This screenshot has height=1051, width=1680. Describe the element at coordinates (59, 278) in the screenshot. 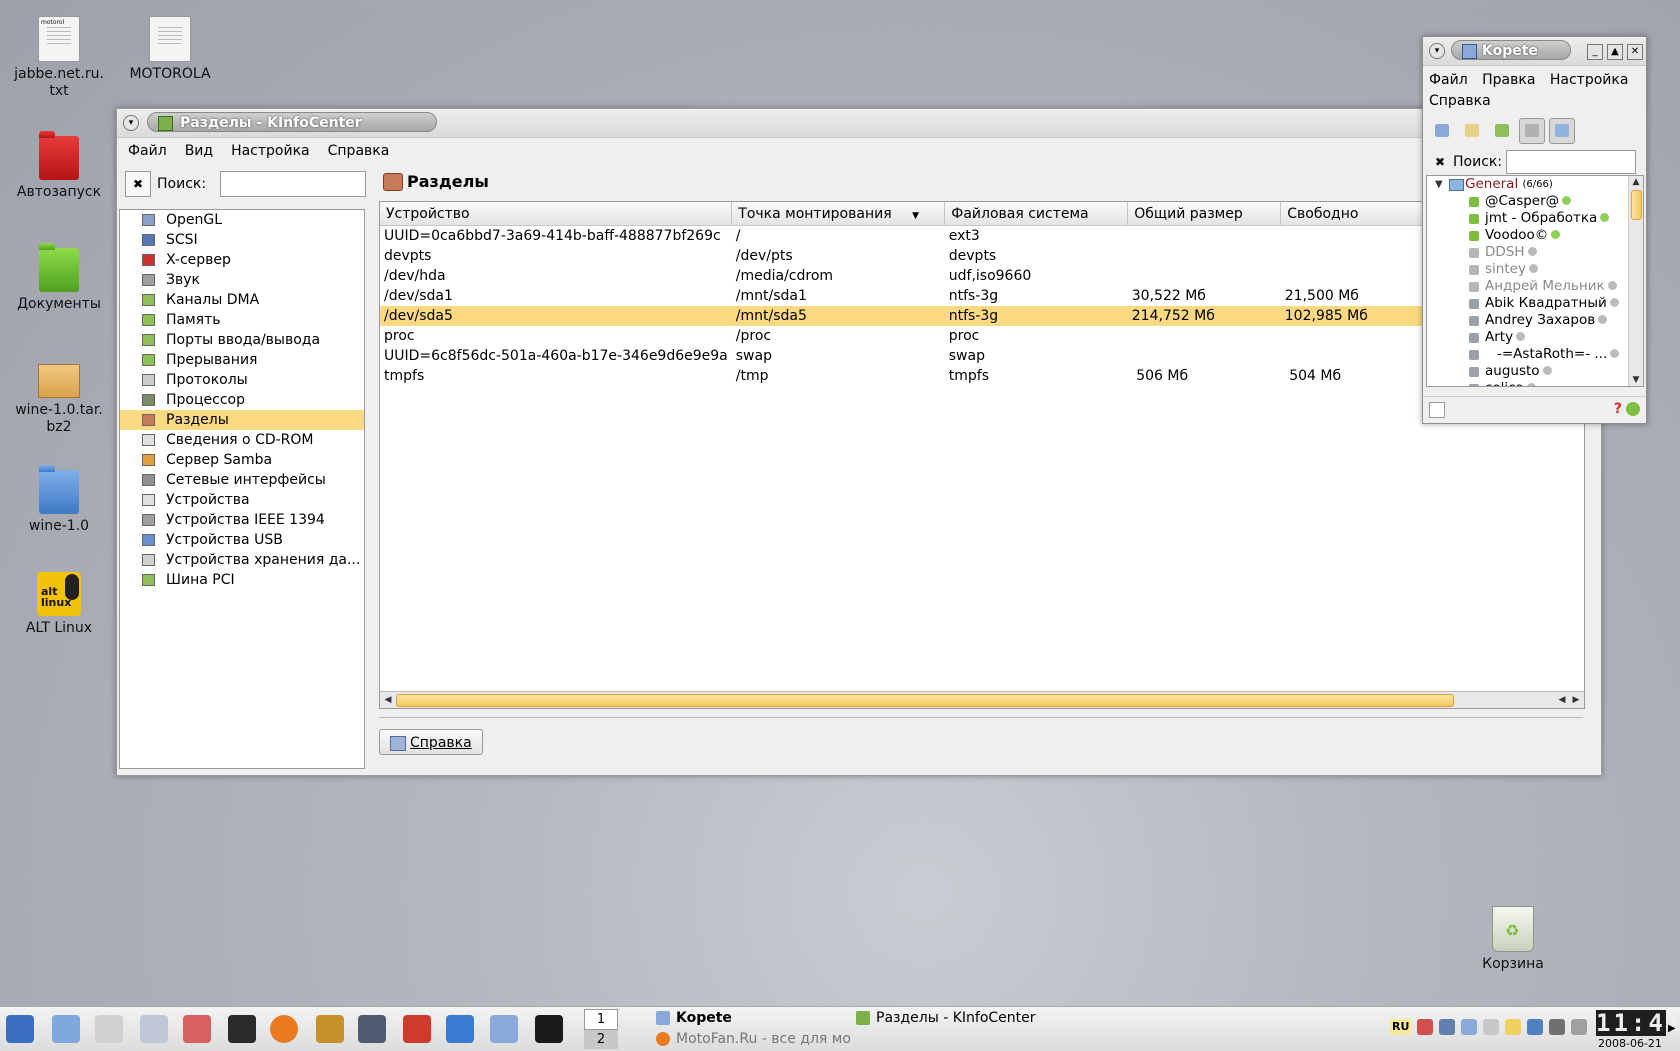

I see `desktop-icon-documents: Документы` at that location.